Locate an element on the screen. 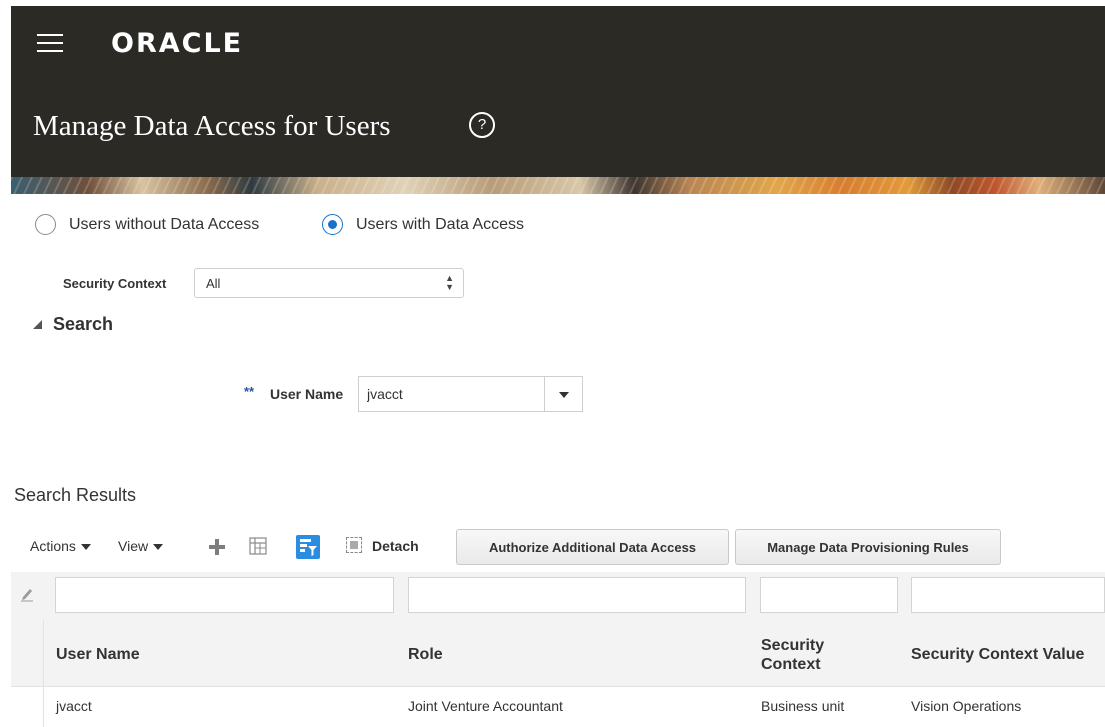 This screenshot has height=727, width=1105. security-context-filter-input is located at coordinates (829, 595).